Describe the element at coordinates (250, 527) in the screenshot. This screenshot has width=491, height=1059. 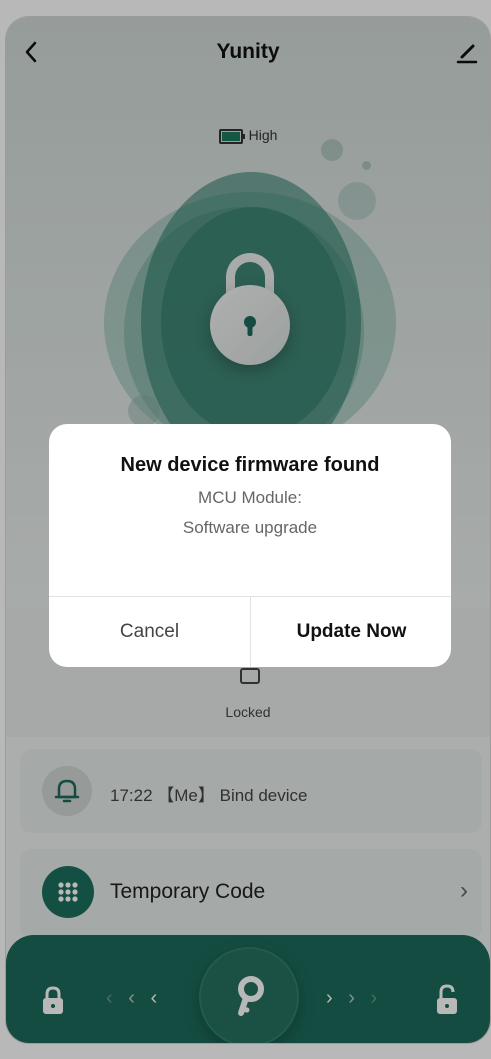
I see `dialog-description: Software upgrade` at that location.